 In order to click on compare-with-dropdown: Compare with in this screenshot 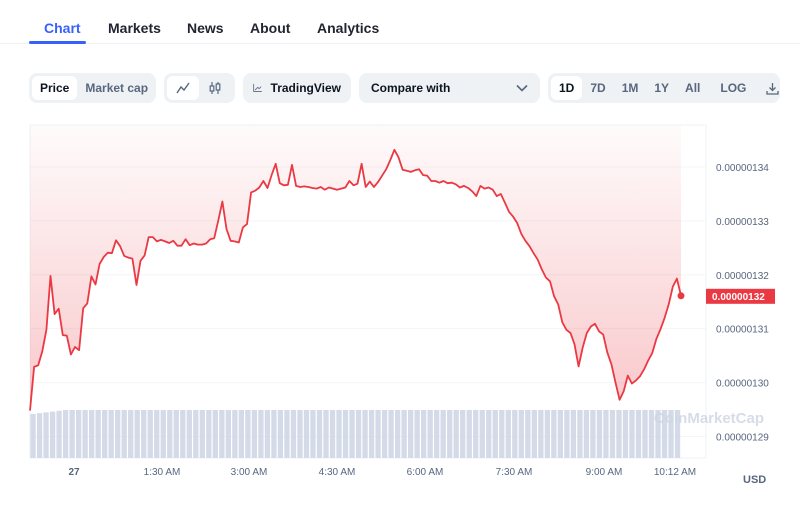, I will do `click(449, 88)`.